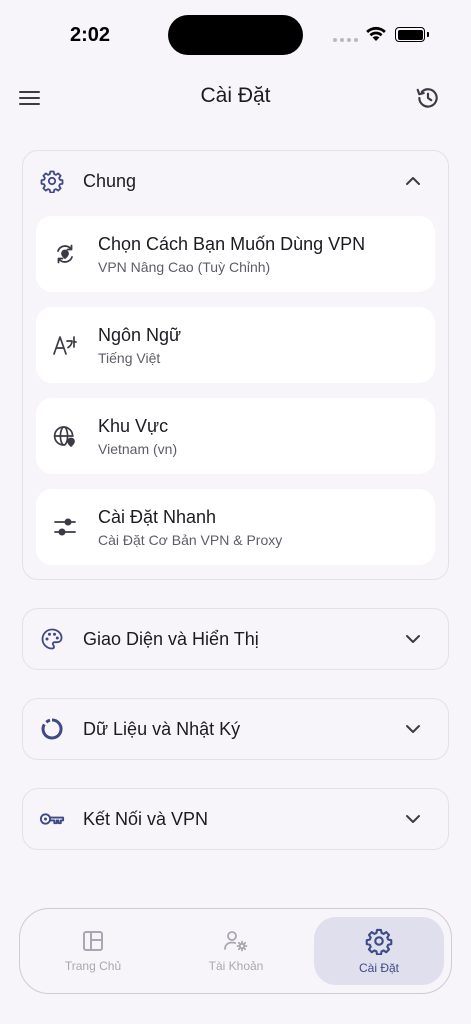  I want to click on list-item-region: Khu Vực Vietnam (vn), so click(235, 436).